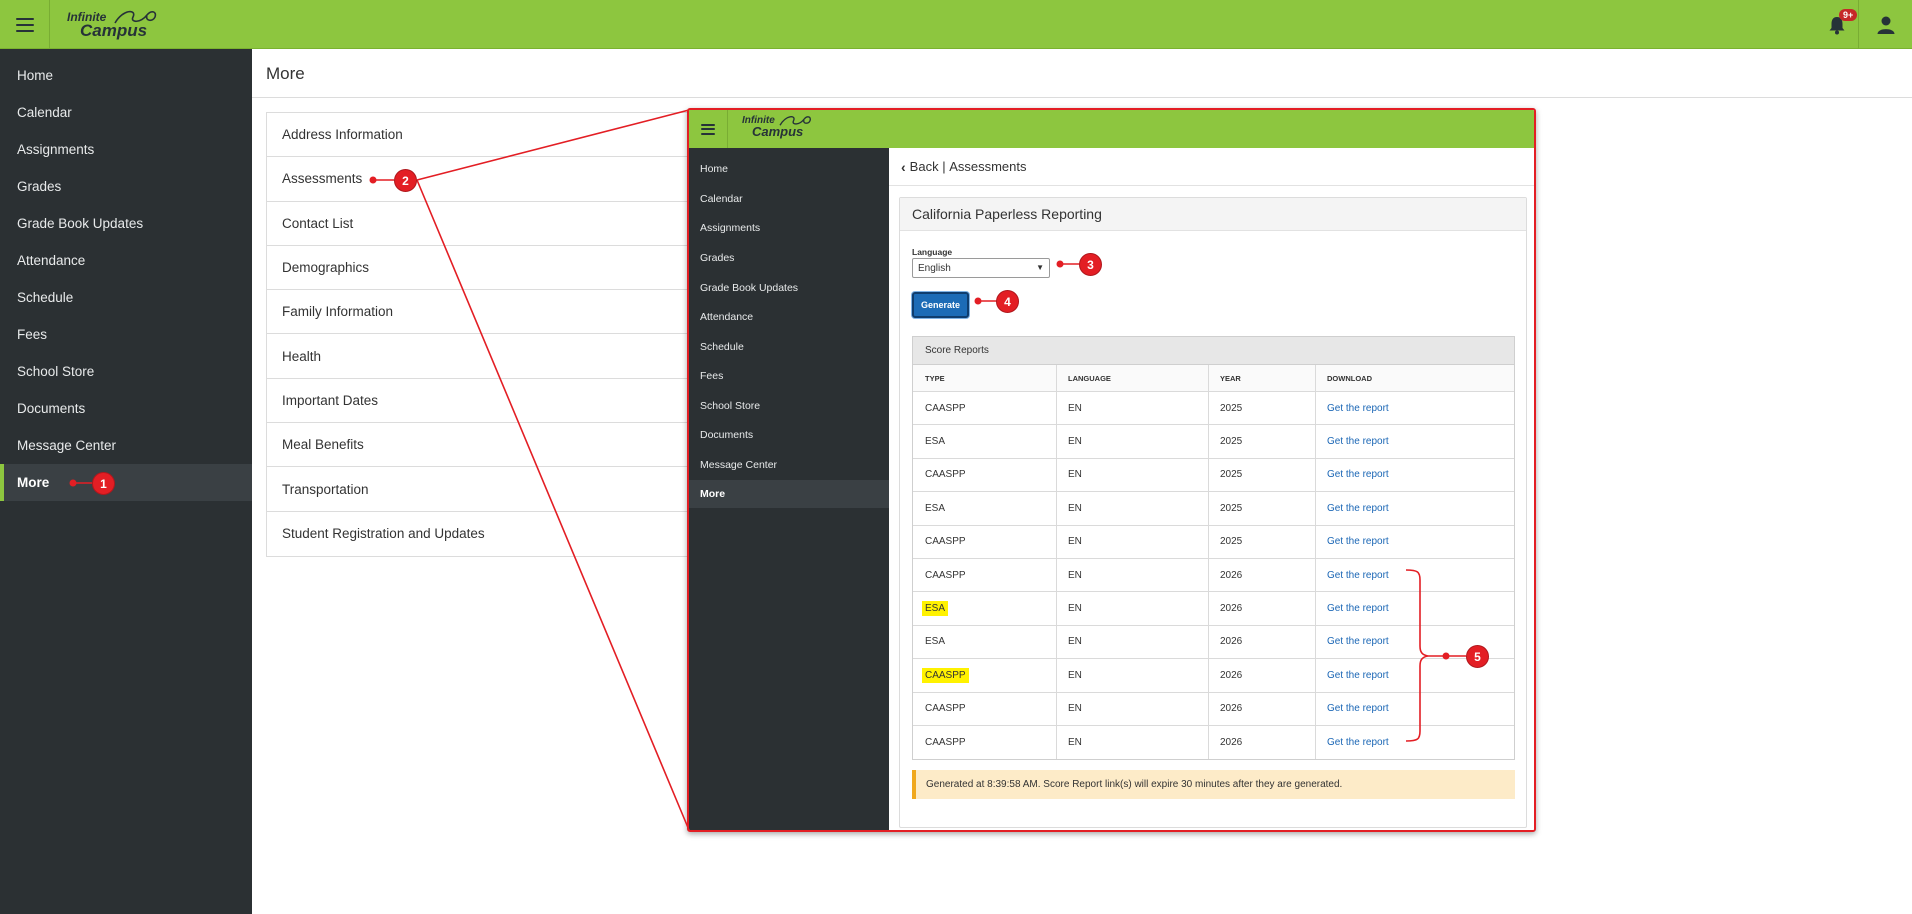  What do you see at coordinates (342, 135) in the screenshot?
I see `list-item-label: Address Information` at bounding box center [342, 135].